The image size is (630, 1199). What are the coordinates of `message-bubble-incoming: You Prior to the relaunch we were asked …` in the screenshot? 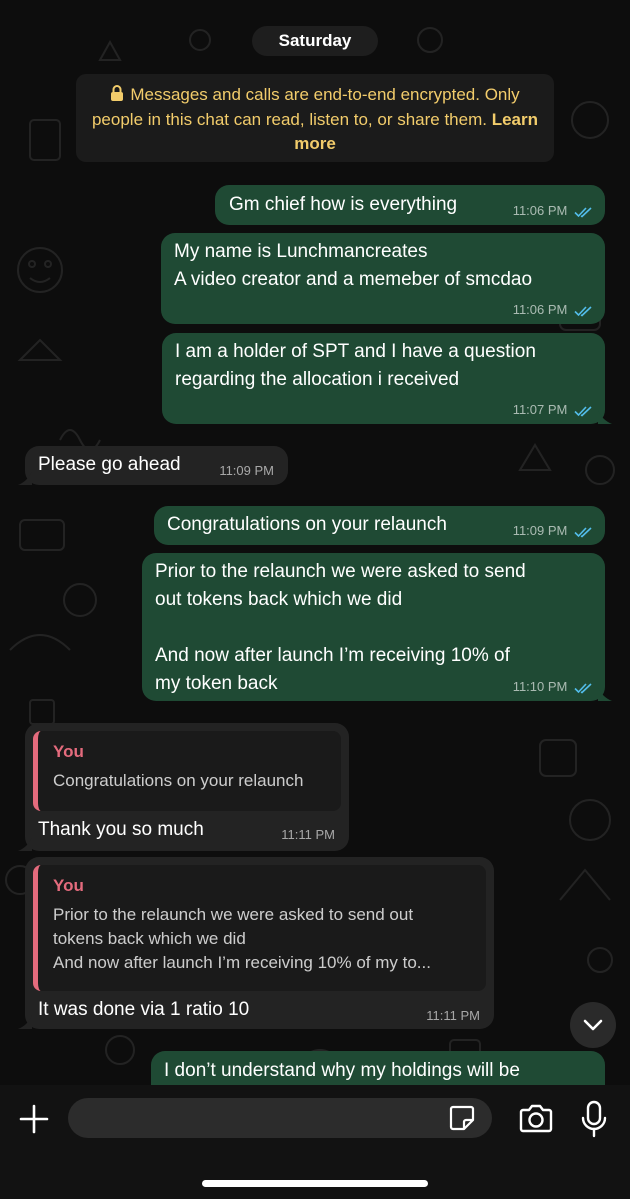 It's located at (256, 943).